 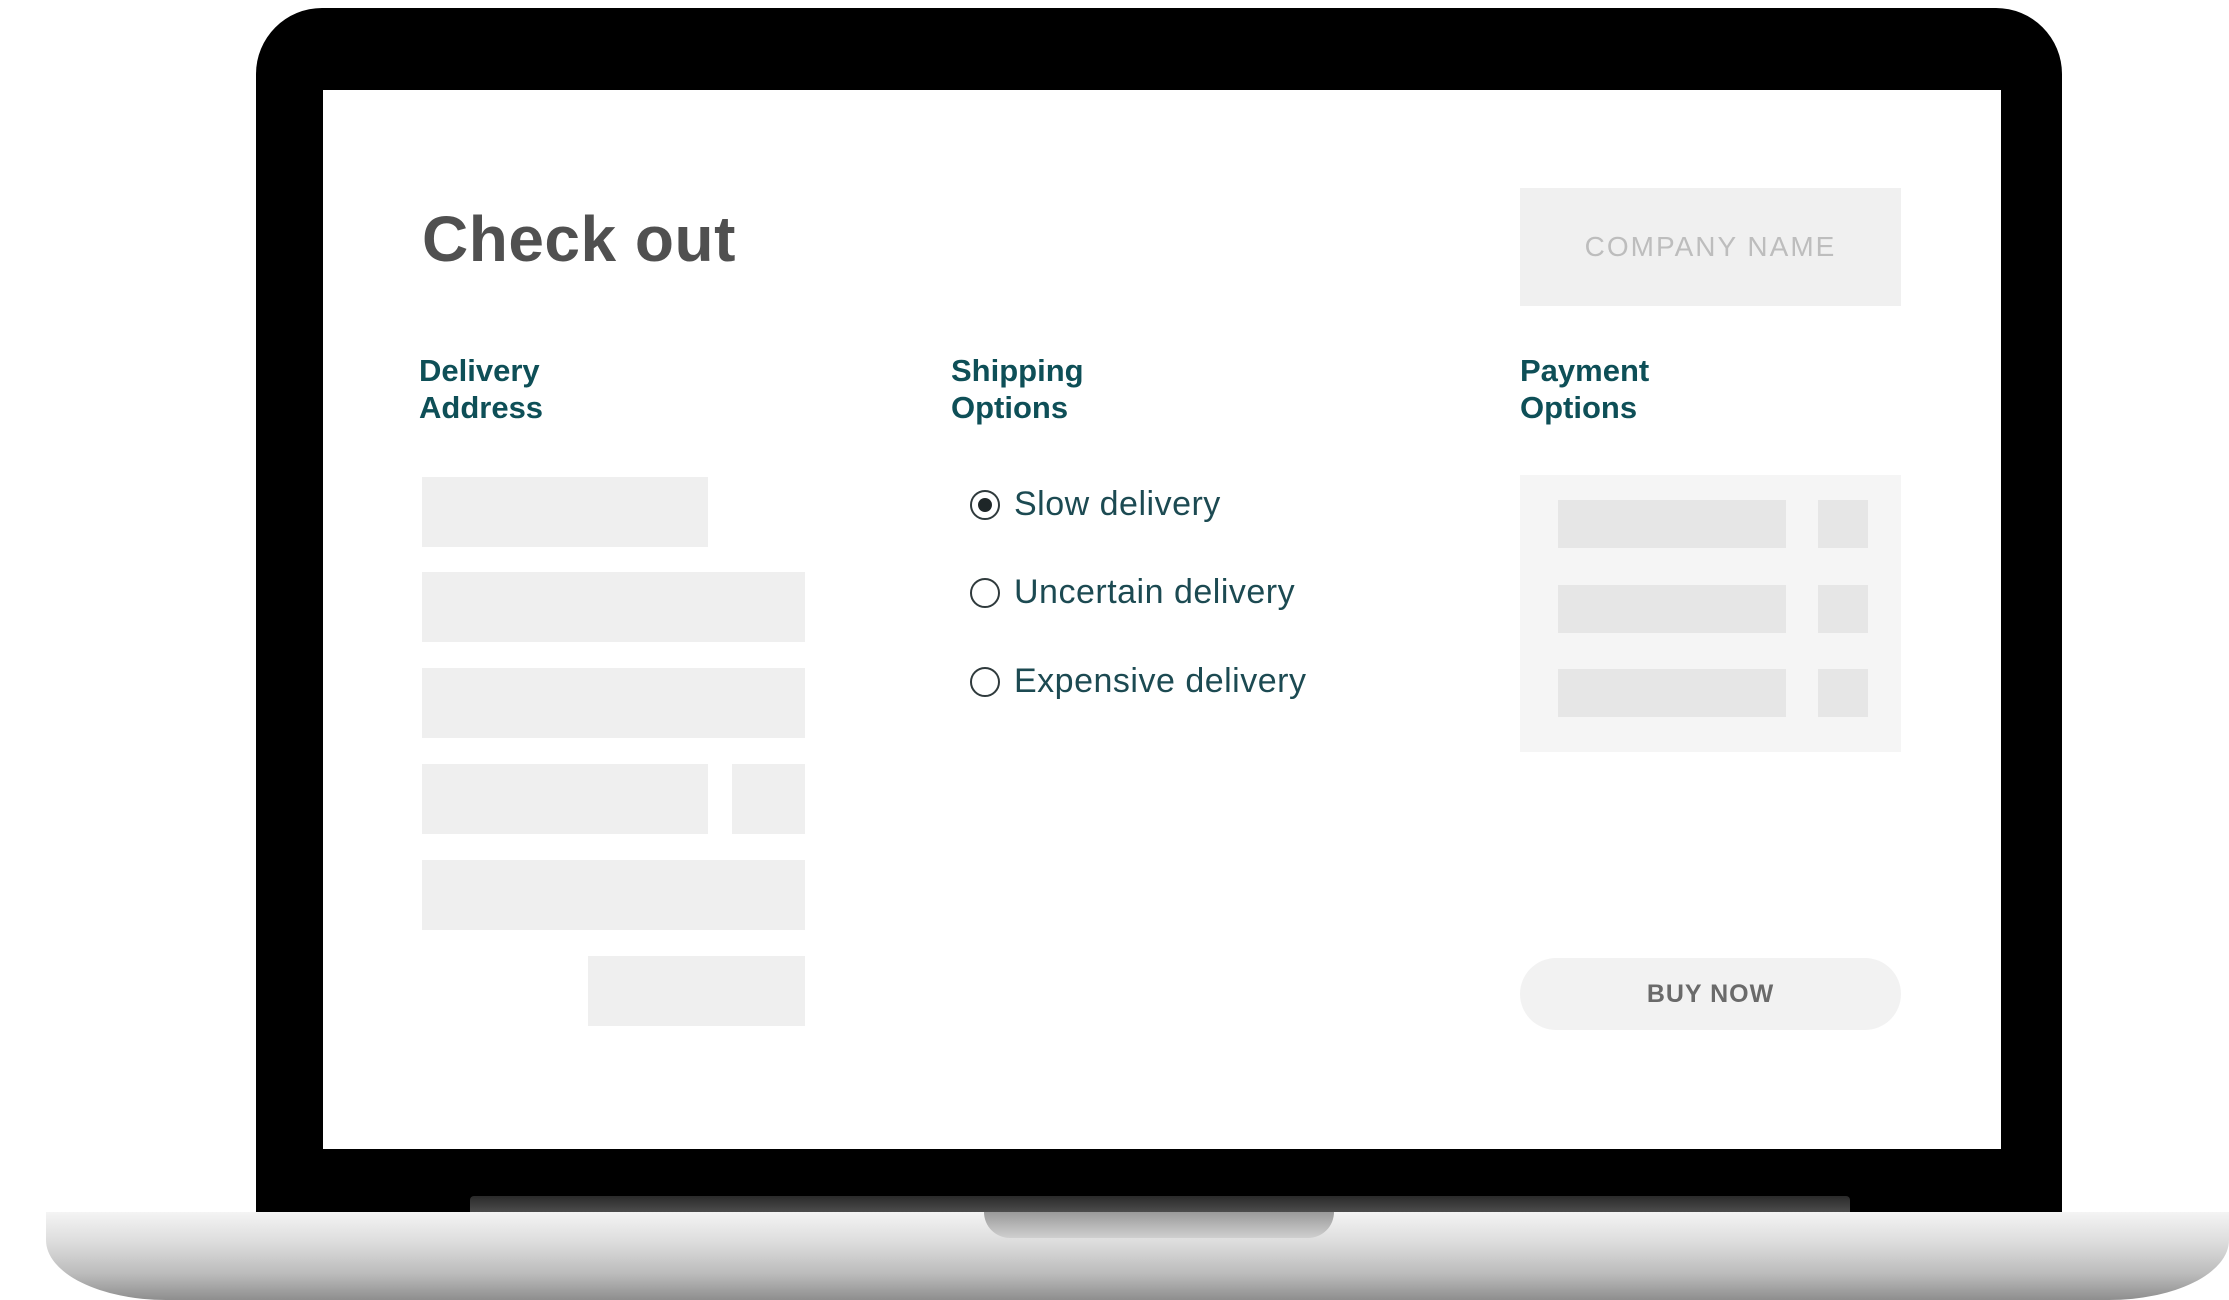 I want to click on shipping-option-expensive: Expensive delivery, so click(x=1138, y=681).